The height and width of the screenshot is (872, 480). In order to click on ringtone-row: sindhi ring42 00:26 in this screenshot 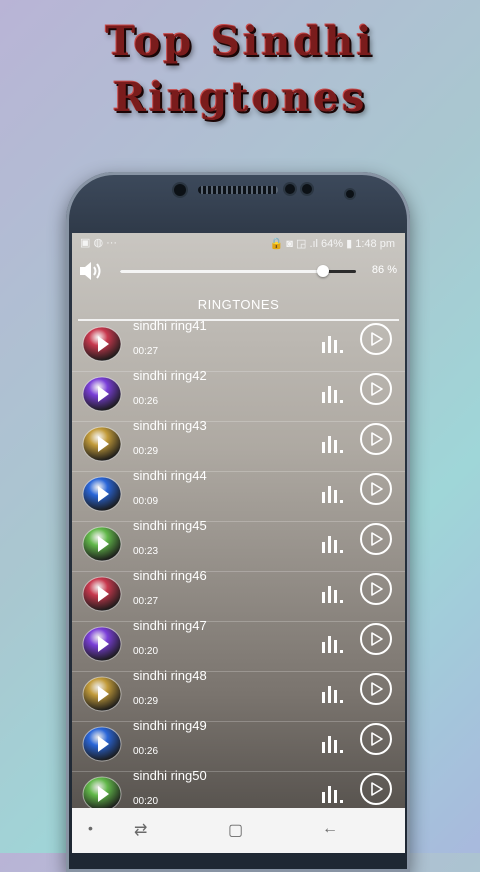, I will do `click(238, 395)`.